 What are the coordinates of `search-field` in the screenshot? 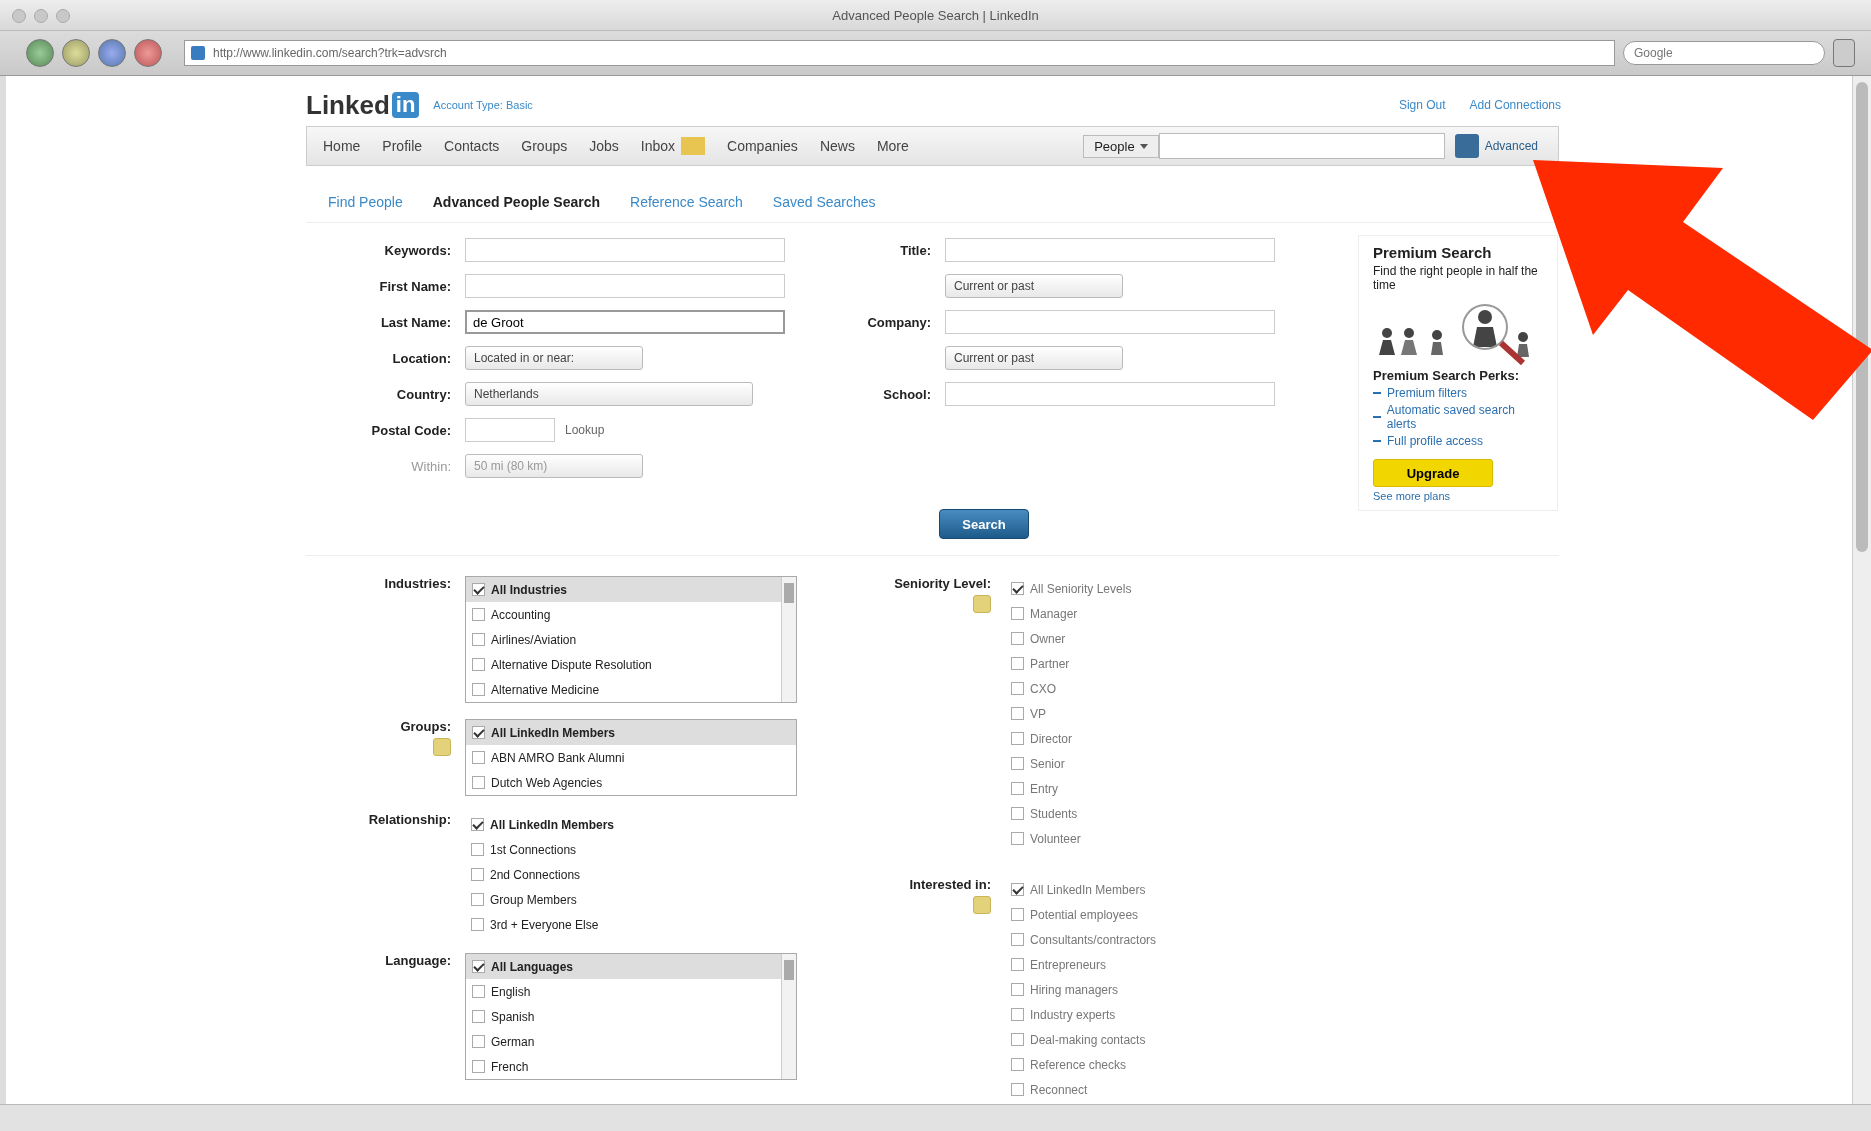 It's located at (1301, 146).